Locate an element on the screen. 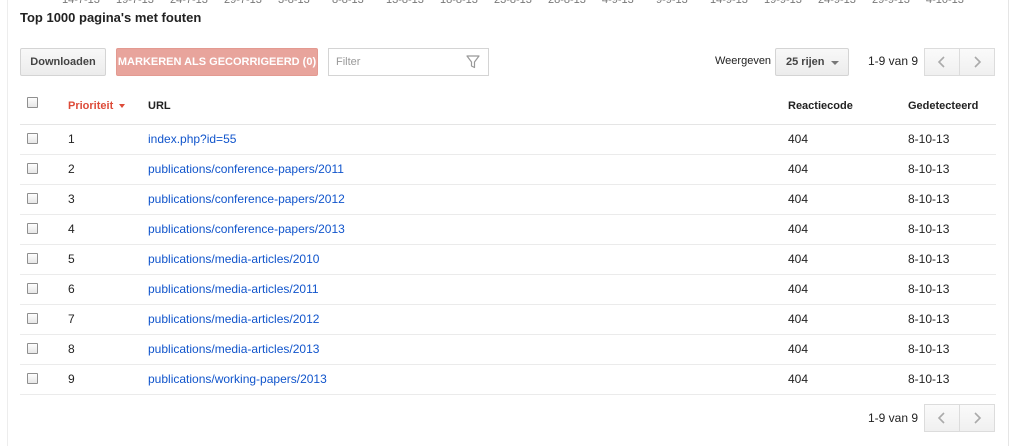 The image size is (1016, 446). rows-per-page-label: Weergeven is located at coordinates (743, 61).